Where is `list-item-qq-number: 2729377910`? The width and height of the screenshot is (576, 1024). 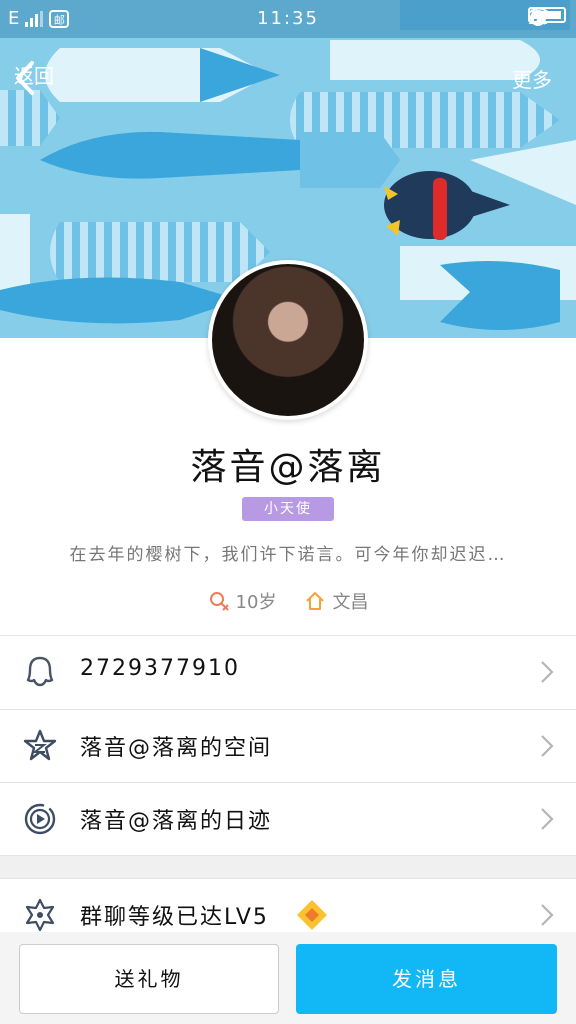
list-item-qq-number: 2729377910 is located at coordinates (288, 672).